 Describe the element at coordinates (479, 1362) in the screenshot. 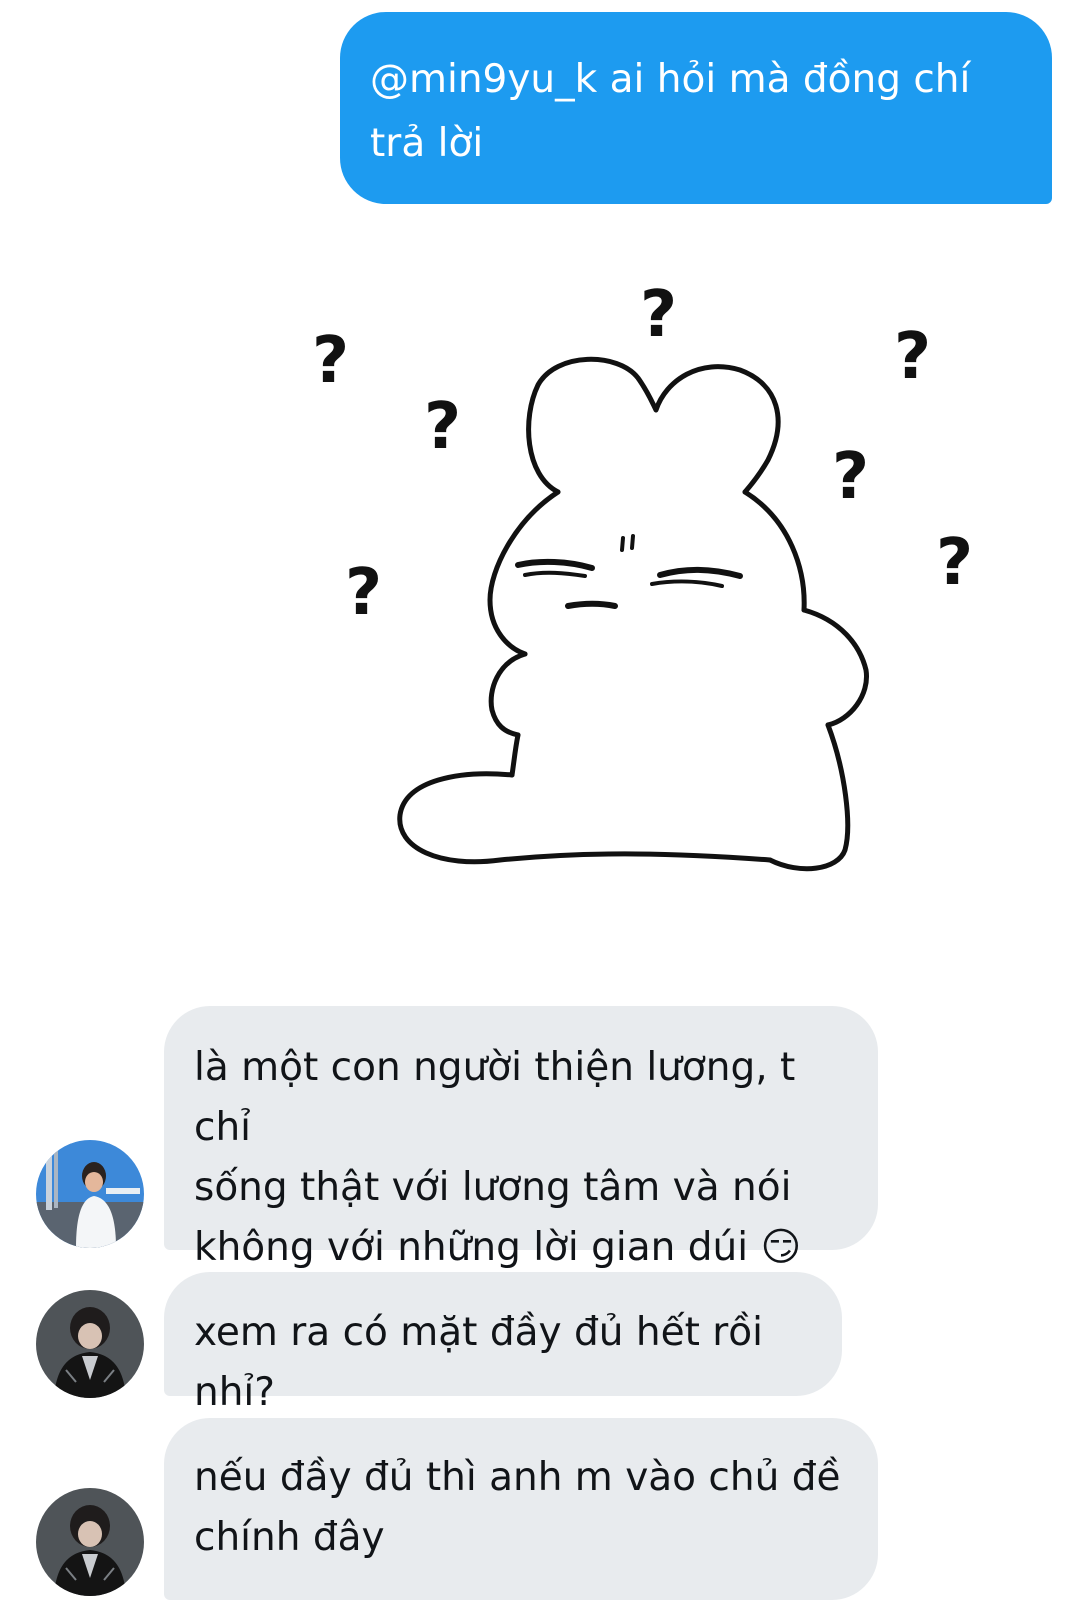

I see `incoming-message-text: xem ra có mặt đầy đủ hết rồi nhỉ?` at that location.